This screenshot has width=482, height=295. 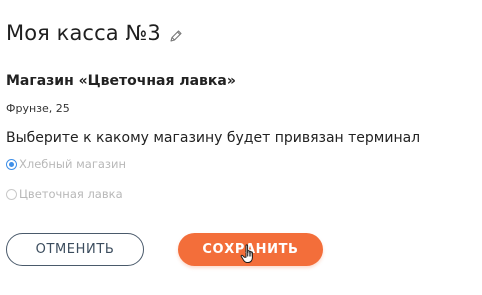 What do you see at coordinates (176, 35) in the screenshot?
I see `pencil-icon` at bounding box center [176, 35].